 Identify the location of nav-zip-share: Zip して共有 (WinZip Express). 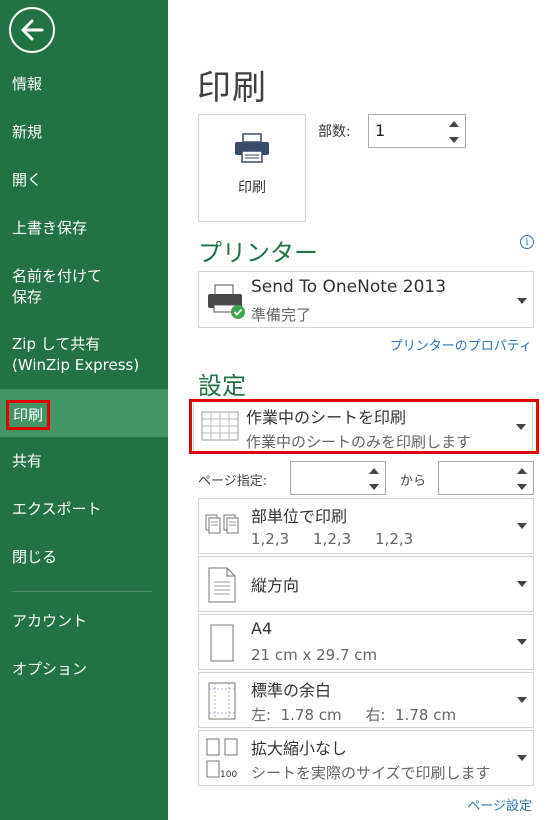
(84, 355).